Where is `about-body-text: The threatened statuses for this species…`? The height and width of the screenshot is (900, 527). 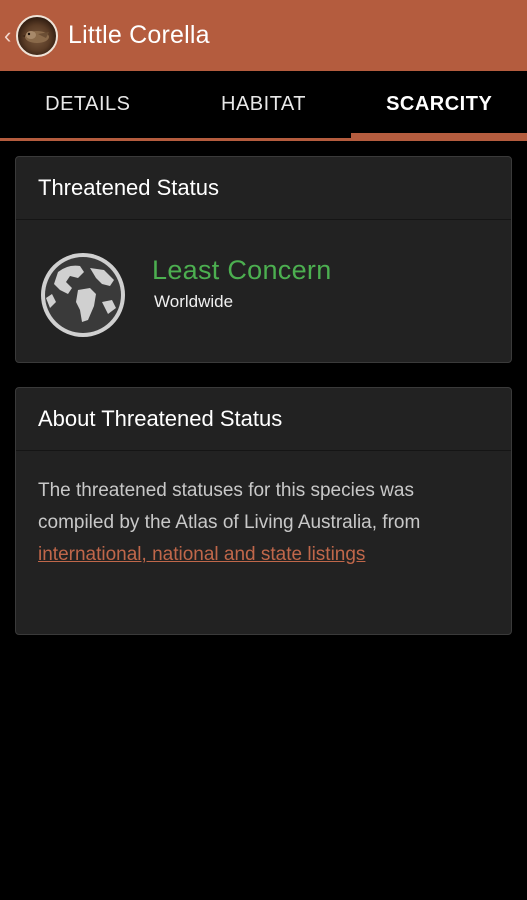
about-body-text: The threatened statuses for this species… is located at coordinates (229, 506).